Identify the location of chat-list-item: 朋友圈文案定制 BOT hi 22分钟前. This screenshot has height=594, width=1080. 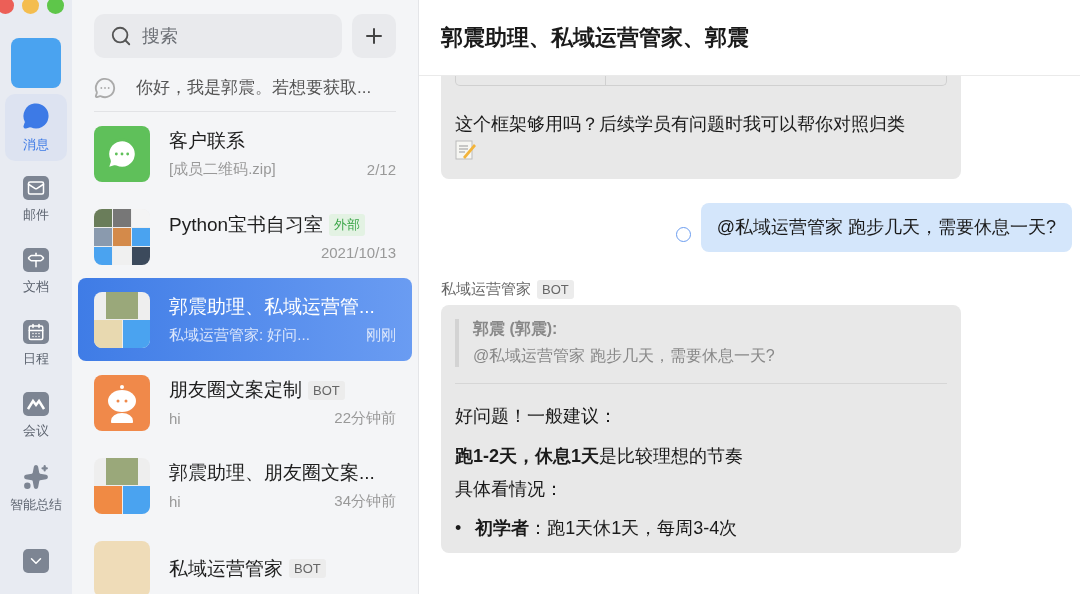
(245, 402).